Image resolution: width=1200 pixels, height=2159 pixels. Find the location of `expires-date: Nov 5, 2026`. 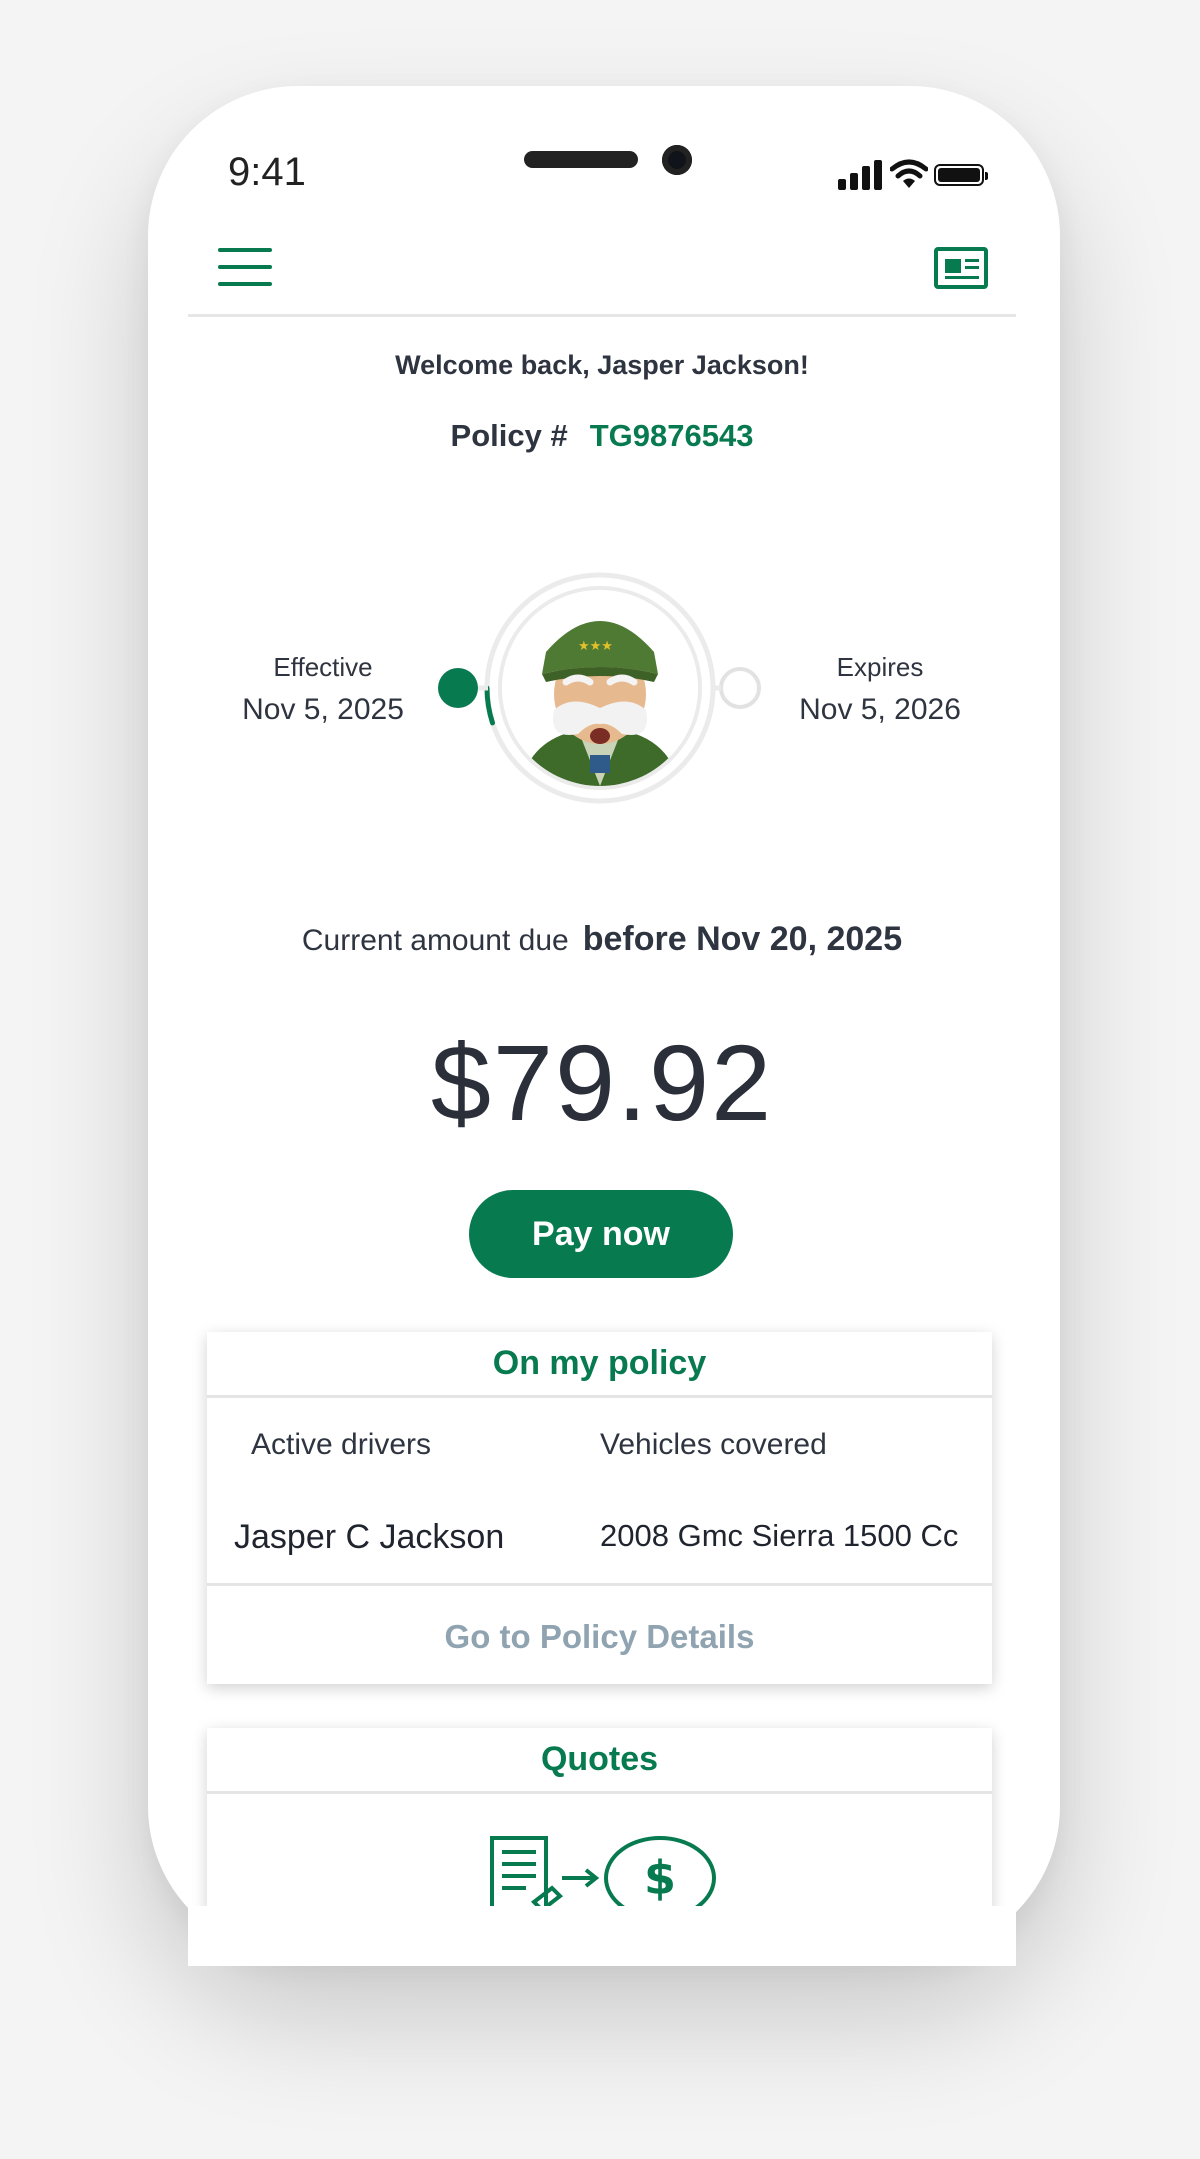

expires-date: Nov 5, 2026 is located at coordinates (880, 709).